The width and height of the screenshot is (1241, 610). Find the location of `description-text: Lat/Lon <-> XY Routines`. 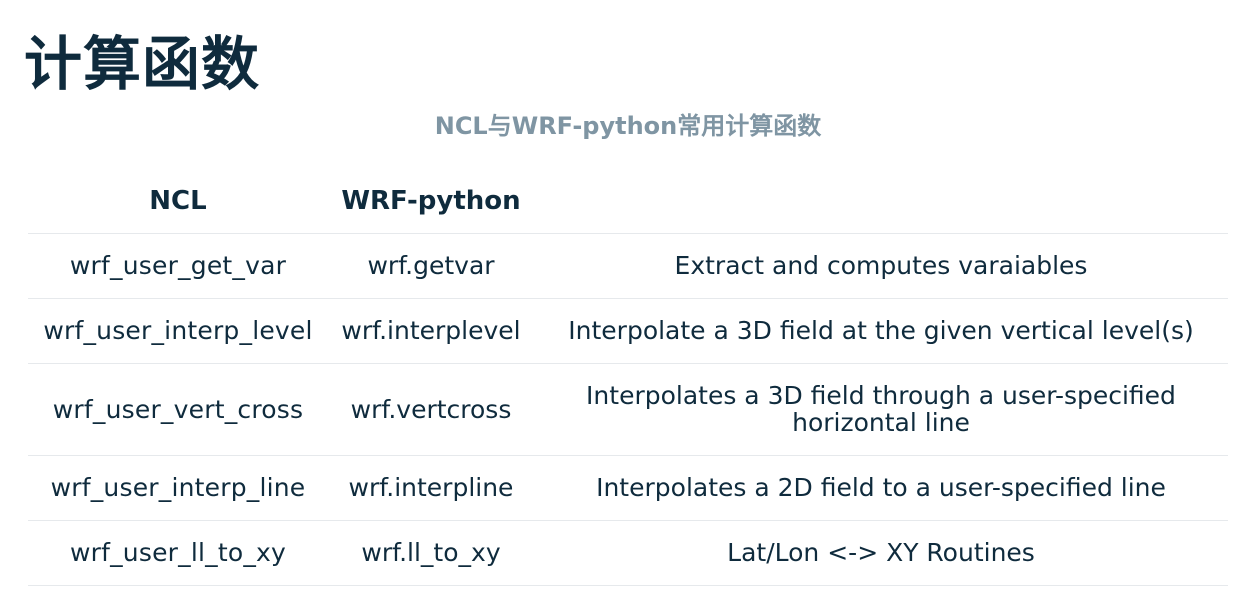

description-text: Lat/Lon <-> XY Routines is located at coordinates (881, 552).